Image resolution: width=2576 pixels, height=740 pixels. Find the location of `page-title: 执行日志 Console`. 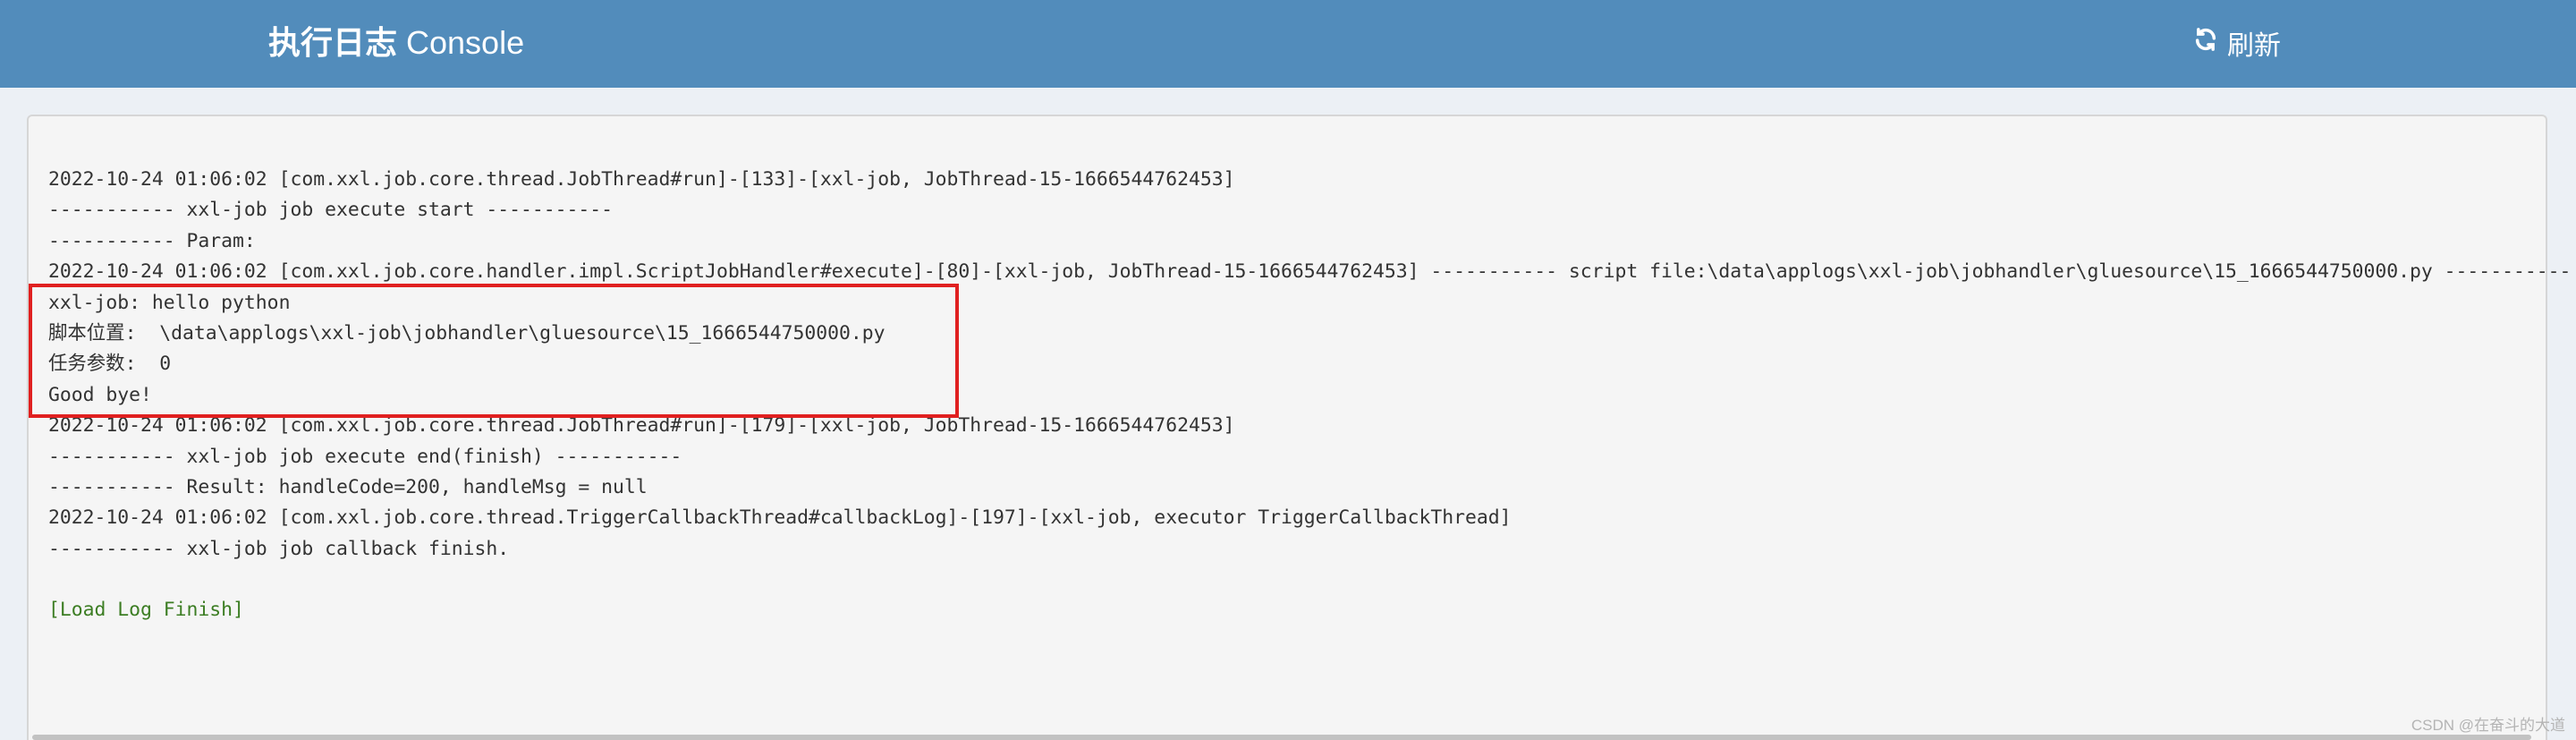

page-title: 执行日志 Console is located at coordinates (396, 42).